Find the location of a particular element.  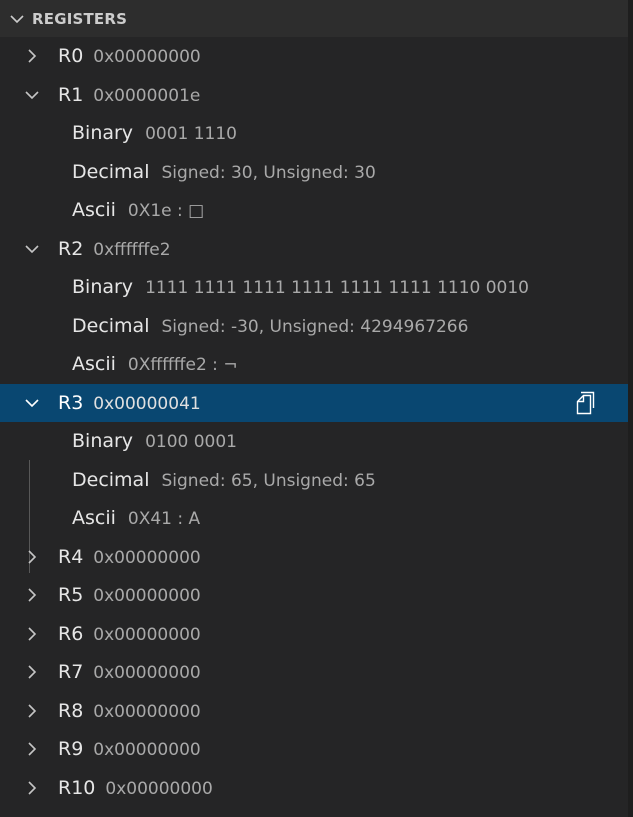

register-value: 0x00000041 is located at coordinates (147, 403).